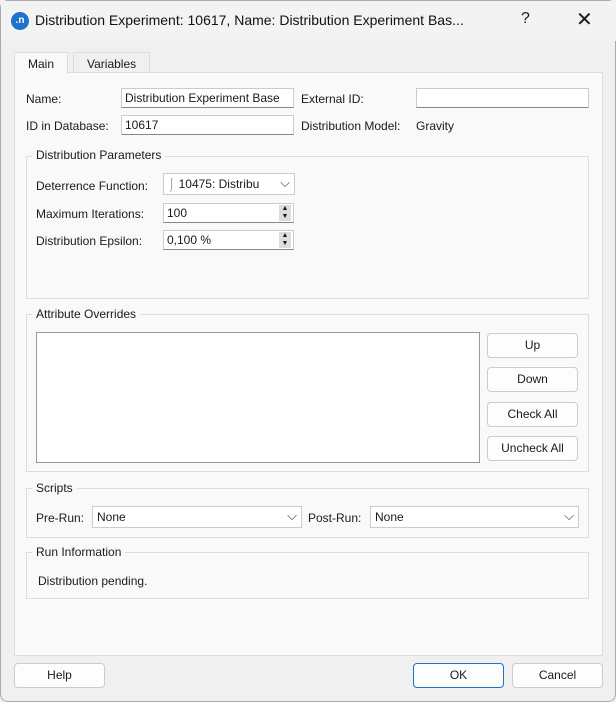 The height and width of the screenshot is (702, 616). Describe the element at coordinates (172, 184) in the screenshot. I see `curve-icon: ⌡` at that location.